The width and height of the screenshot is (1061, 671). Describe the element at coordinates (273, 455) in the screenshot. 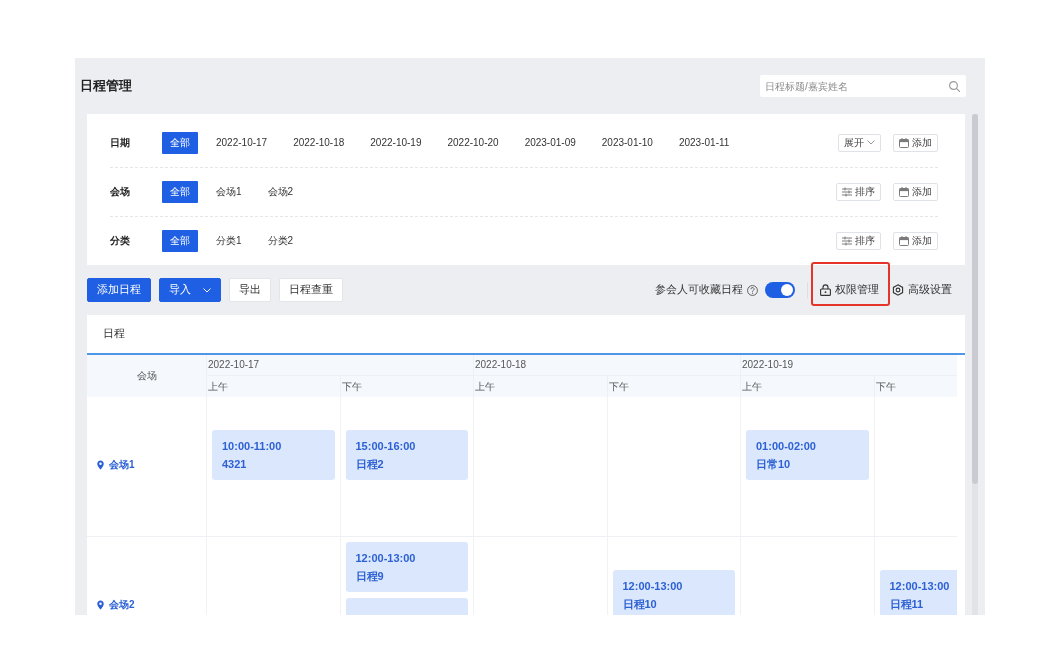

I see `event-card: 10:00-11:00 4321` at that location.